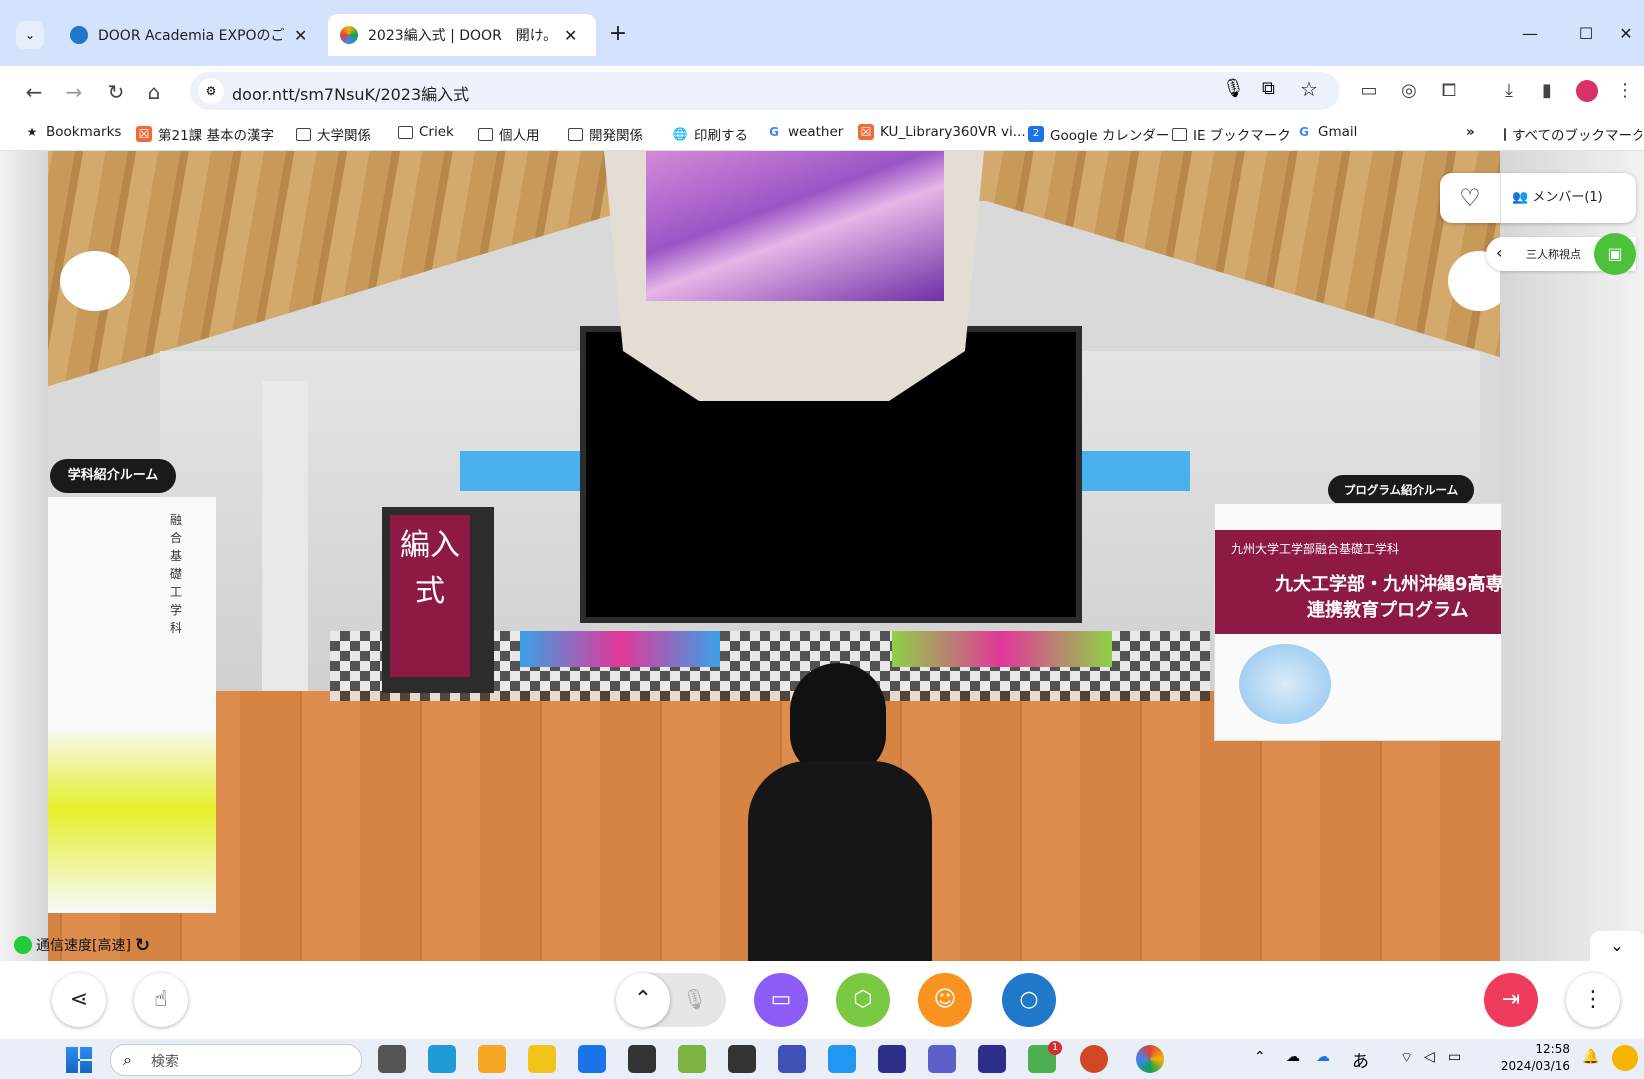  I want to click on notification-bell-icon: 🔔, so click(1590, 1057).